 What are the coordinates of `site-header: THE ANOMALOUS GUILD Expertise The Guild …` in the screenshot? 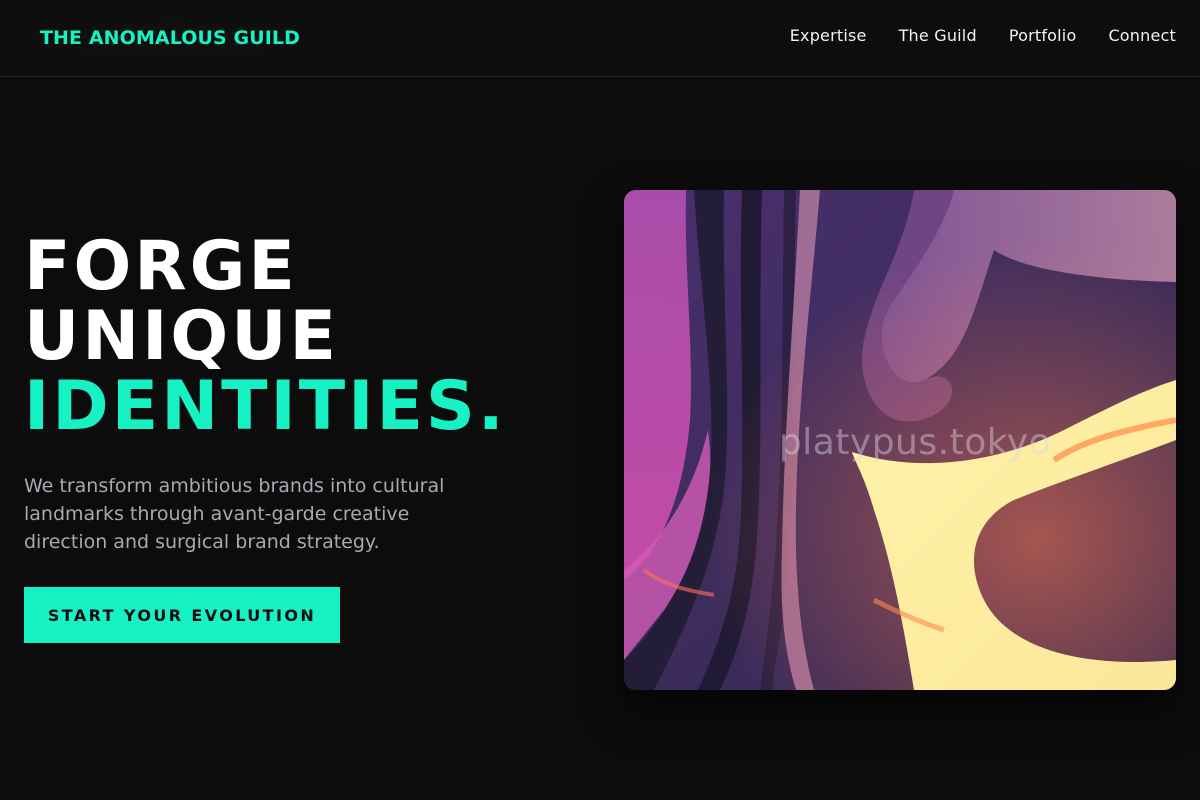 It's located at (600, 38).